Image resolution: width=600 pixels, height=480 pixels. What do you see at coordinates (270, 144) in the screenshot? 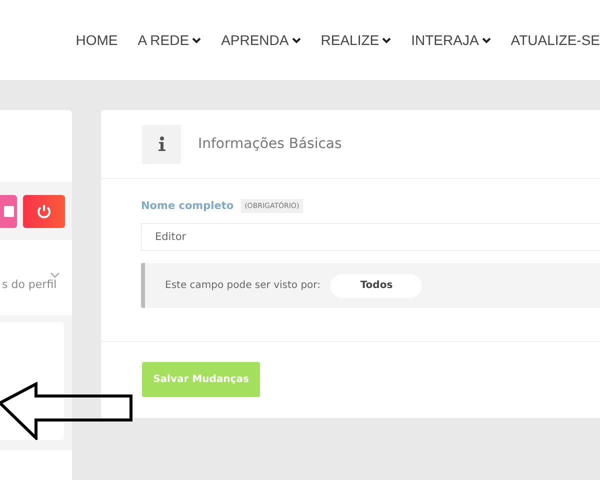
I see `section-title: Informações Básicas` at bounding box center [270, 144].